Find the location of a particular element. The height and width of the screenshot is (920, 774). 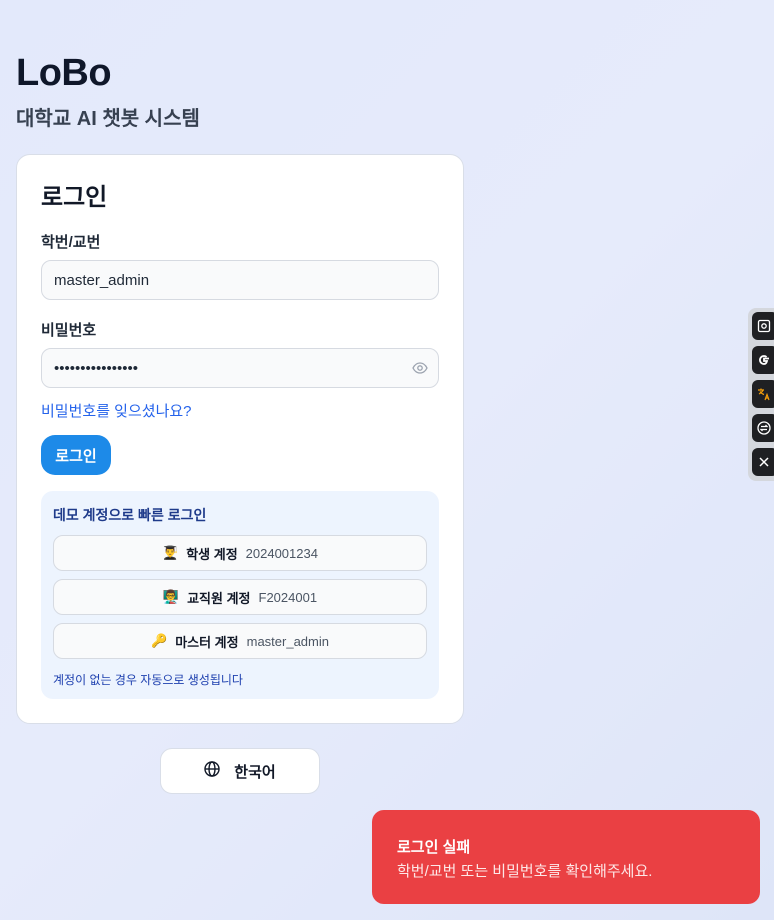

screenshot-icon is located at coordinates (763, 326).